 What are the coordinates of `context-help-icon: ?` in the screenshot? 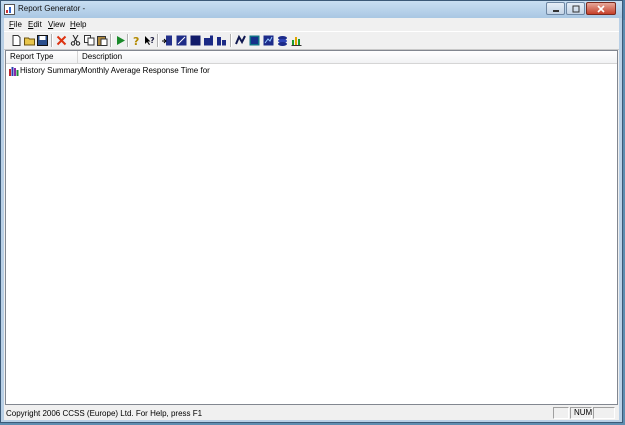 It's located at (149, 40).